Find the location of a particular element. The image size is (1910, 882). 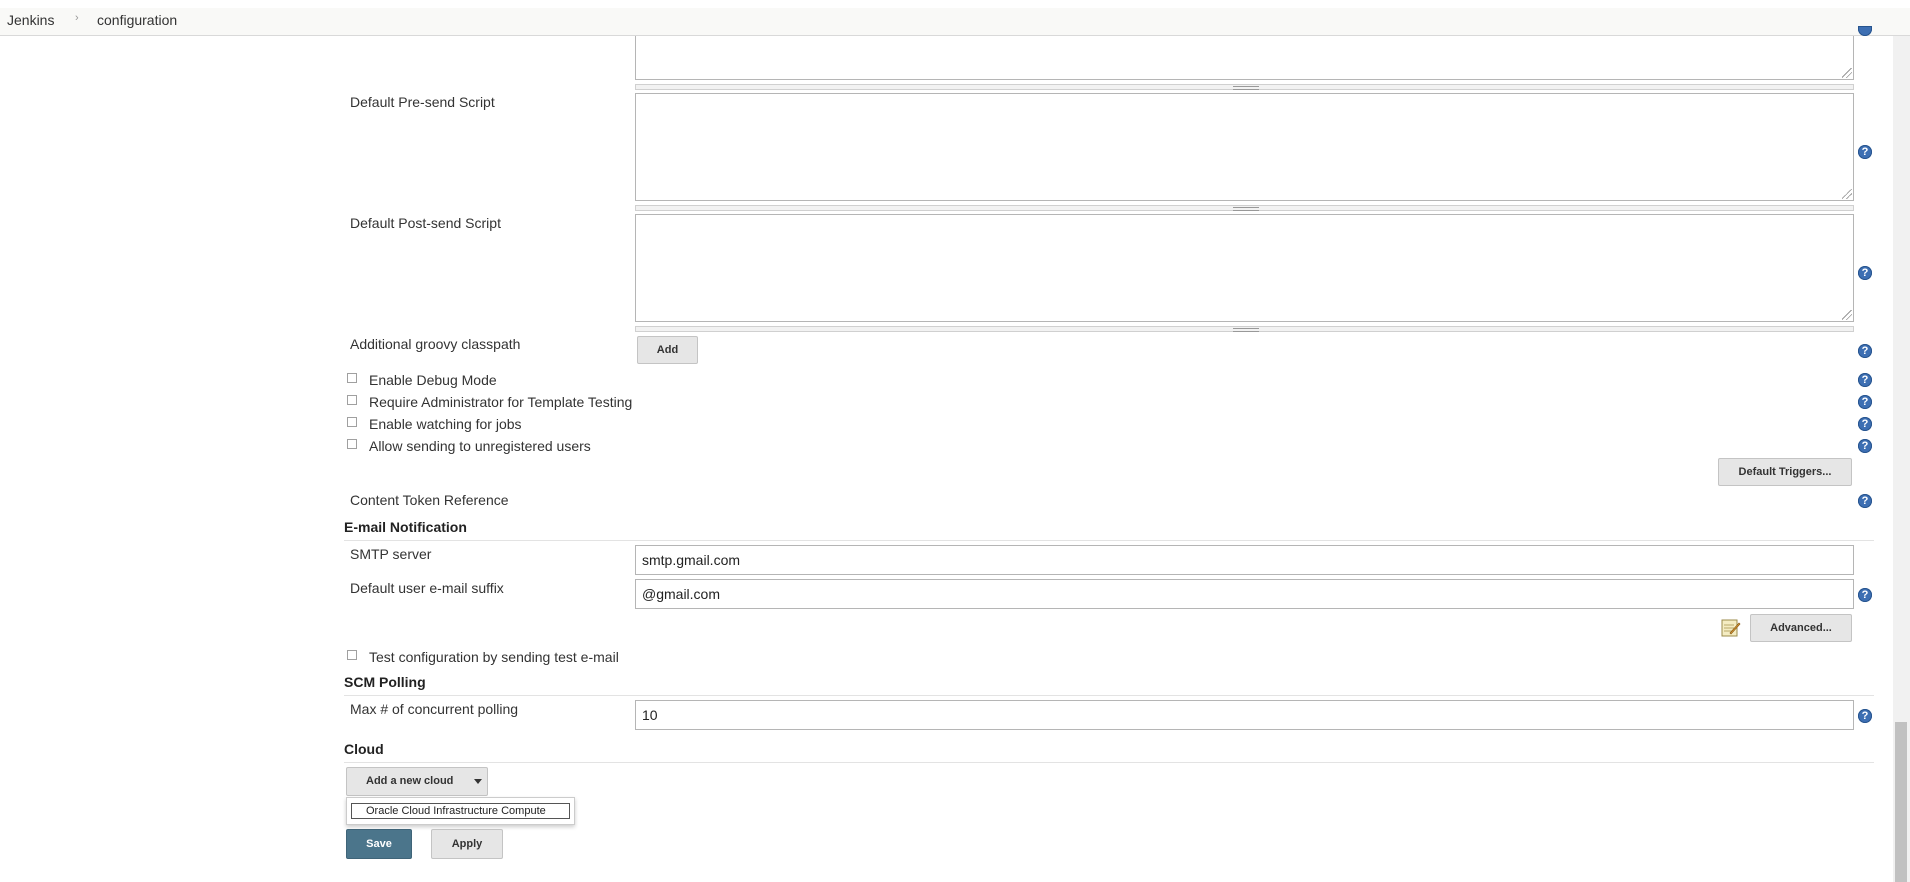

pre-send-script-textarea is located at coordinates (1244, 147).